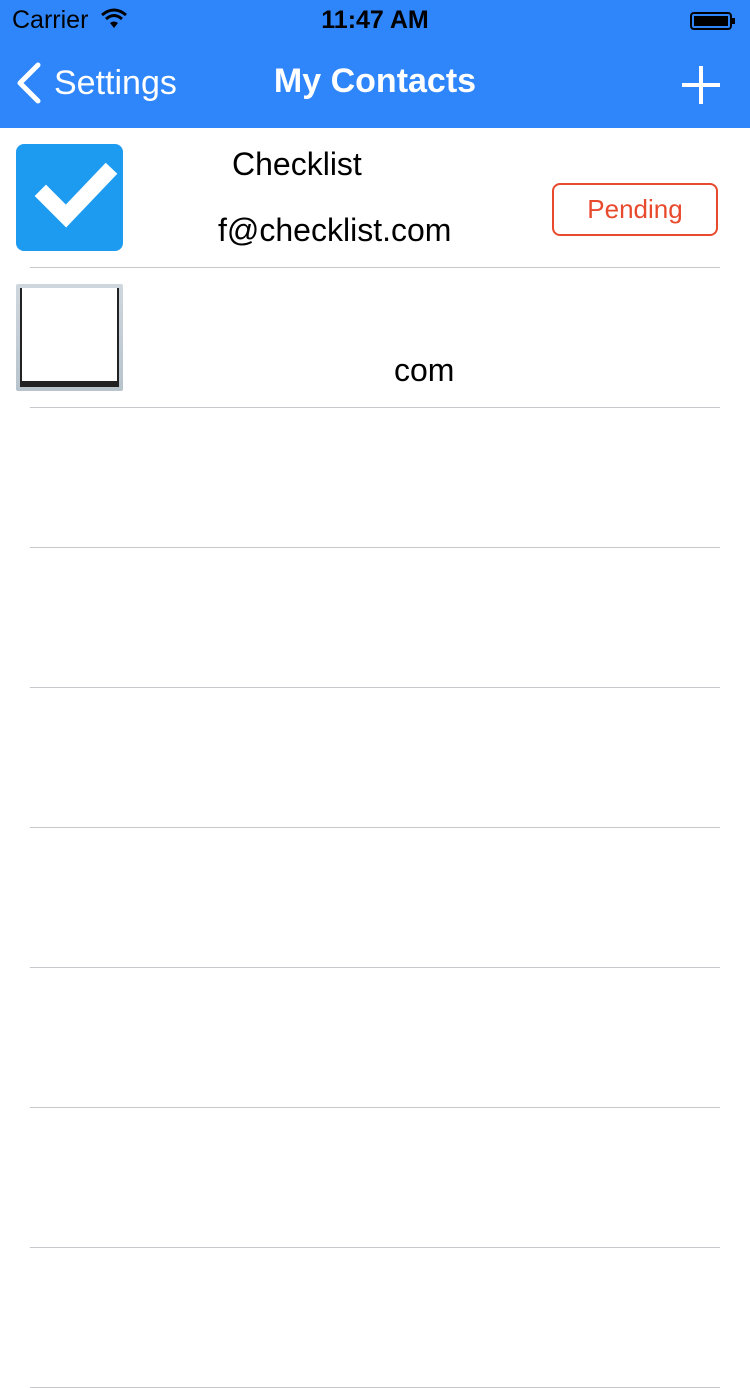 This screenshot has width=750, height=1388. What do you see at coordinates (375, 338) in the screenshot?
I see `contact-row-pending: com` at bounding box center [375, 338].